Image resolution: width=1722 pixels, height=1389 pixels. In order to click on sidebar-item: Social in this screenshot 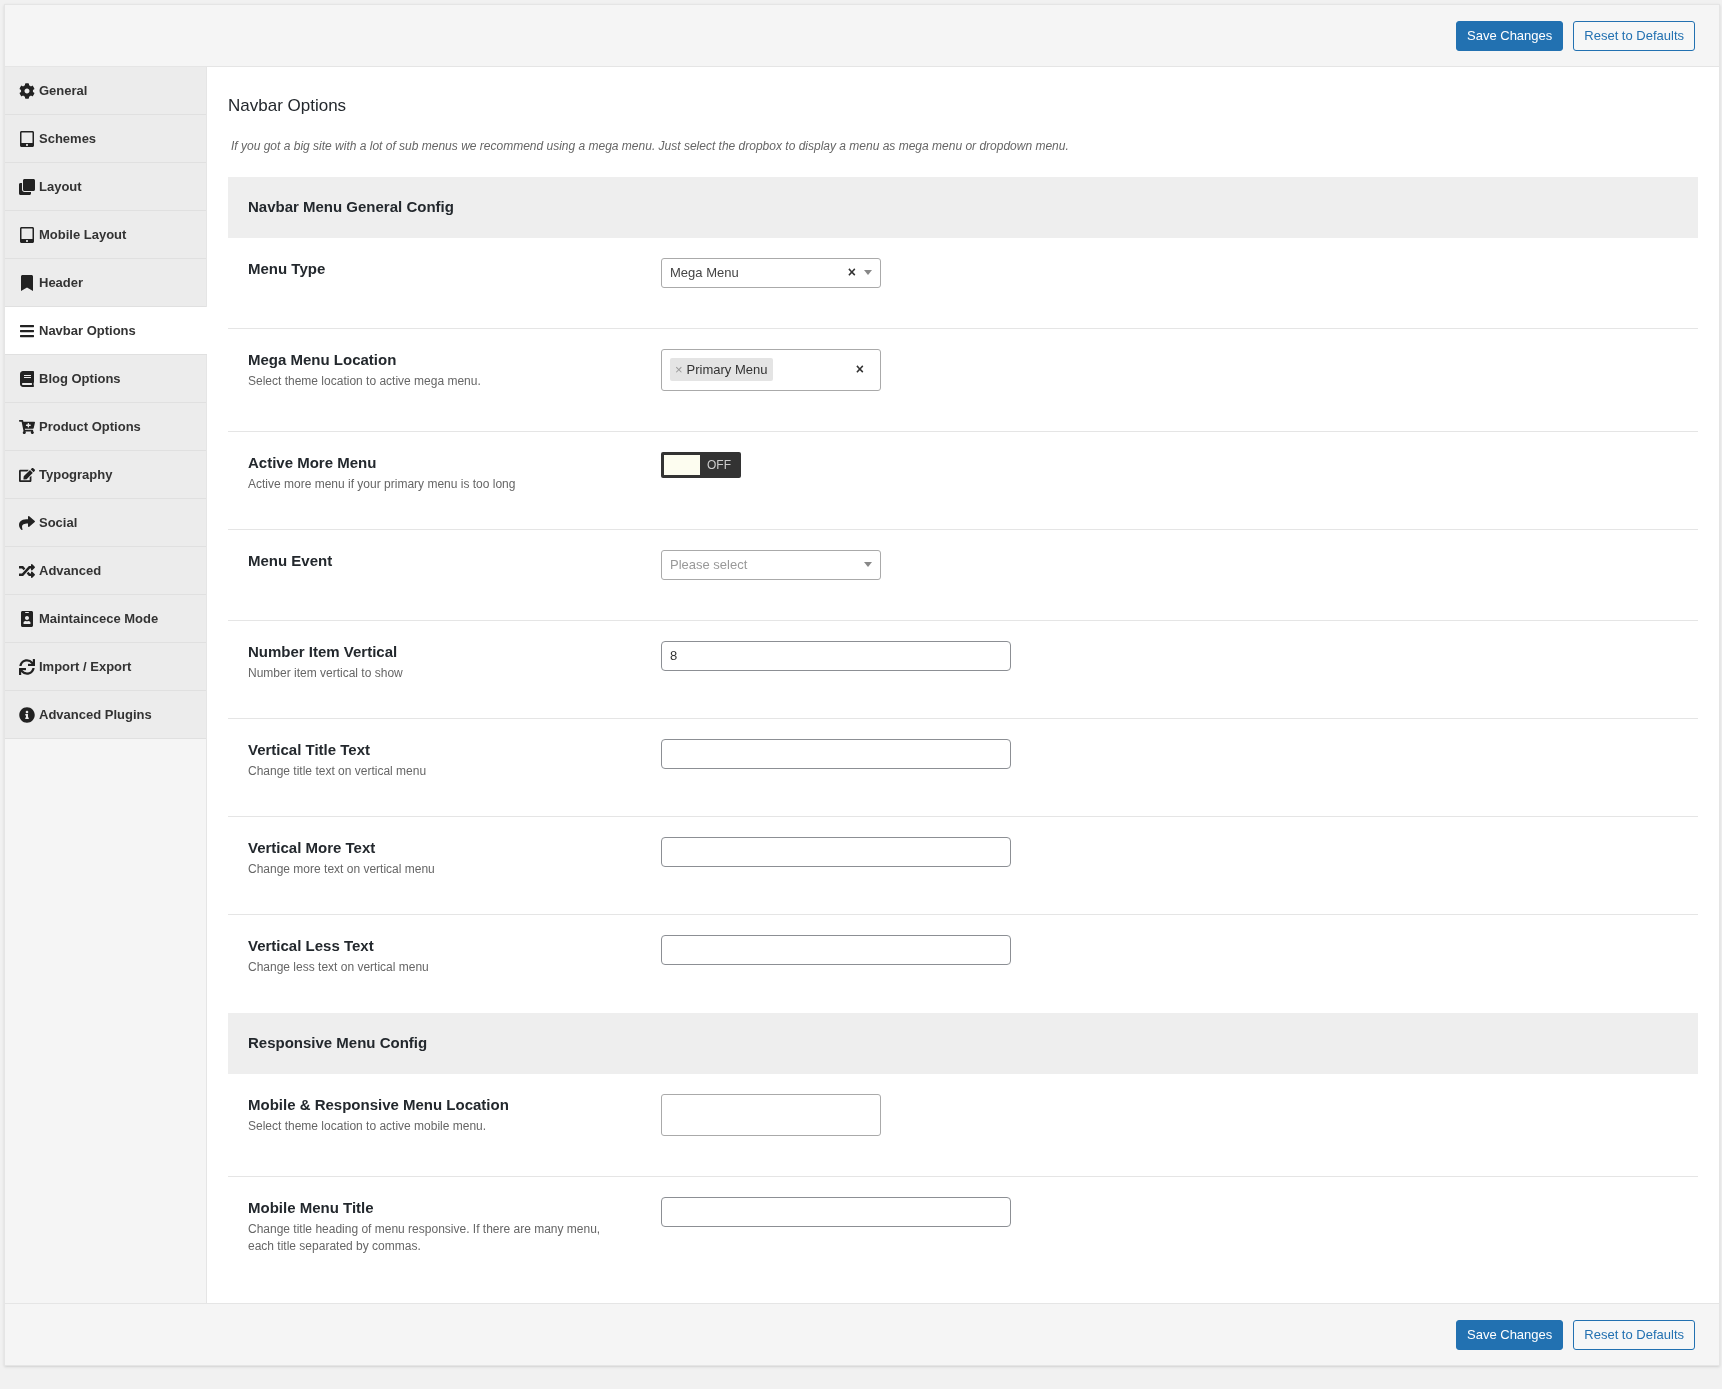, I will do `click(105, 523)`.